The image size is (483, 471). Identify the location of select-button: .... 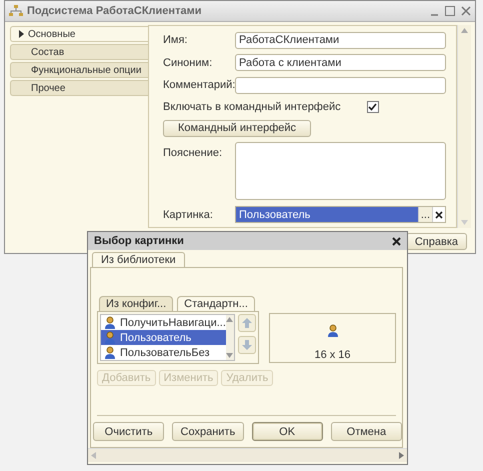
(425, 214).